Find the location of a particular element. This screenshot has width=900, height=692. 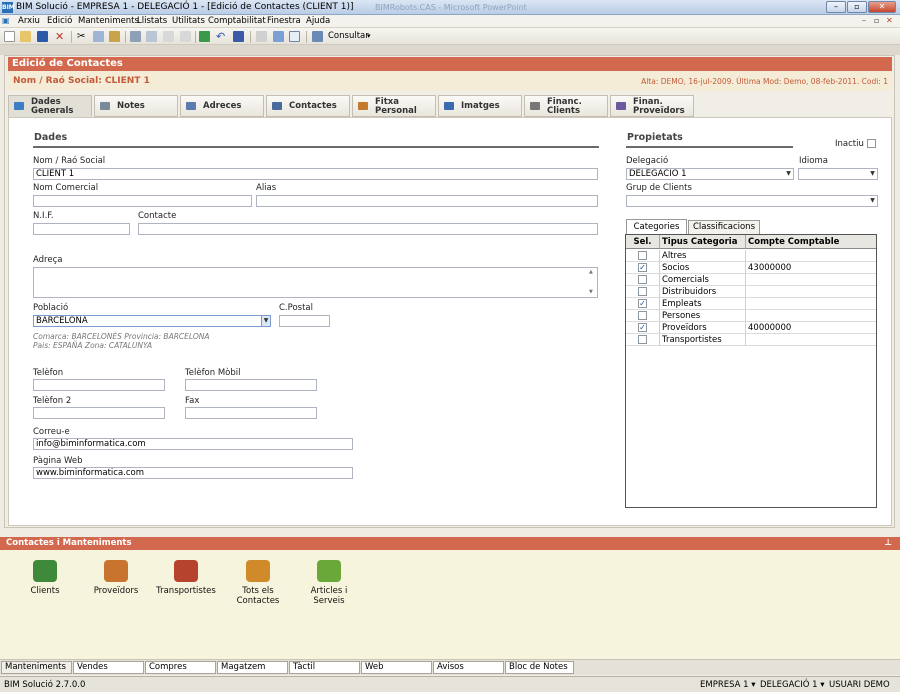

menu-manteniments: Manteniments is located at coordinates (108, 21).